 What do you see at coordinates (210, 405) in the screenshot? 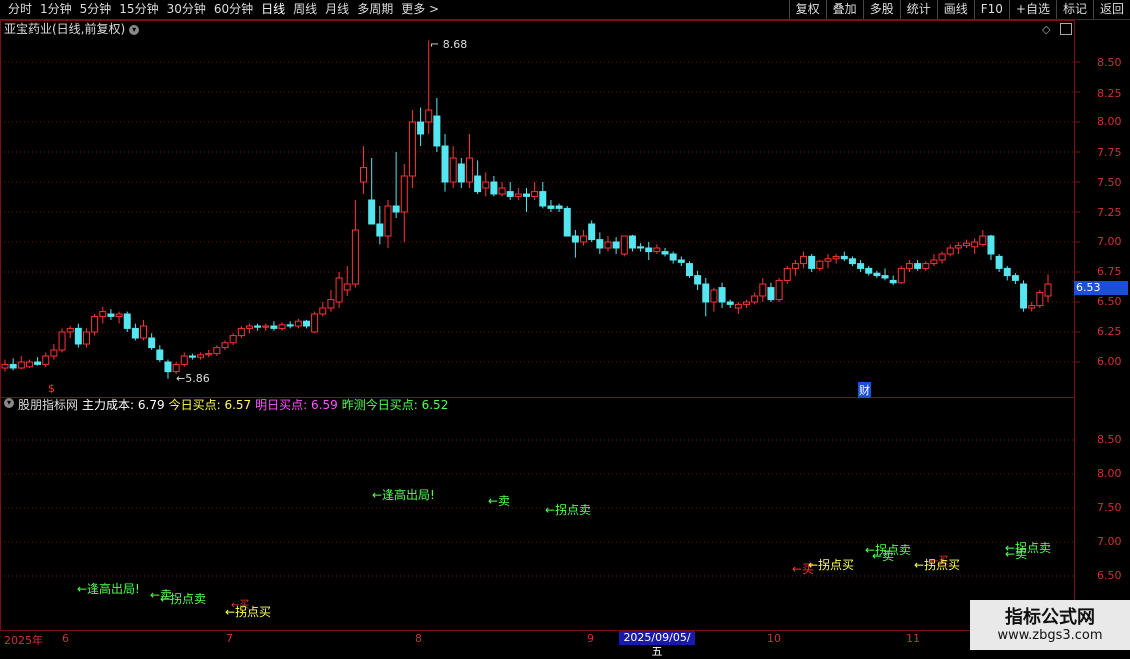
I see `today-buy-value: 今日买点: 6.57` at bounding box center [210, 405].